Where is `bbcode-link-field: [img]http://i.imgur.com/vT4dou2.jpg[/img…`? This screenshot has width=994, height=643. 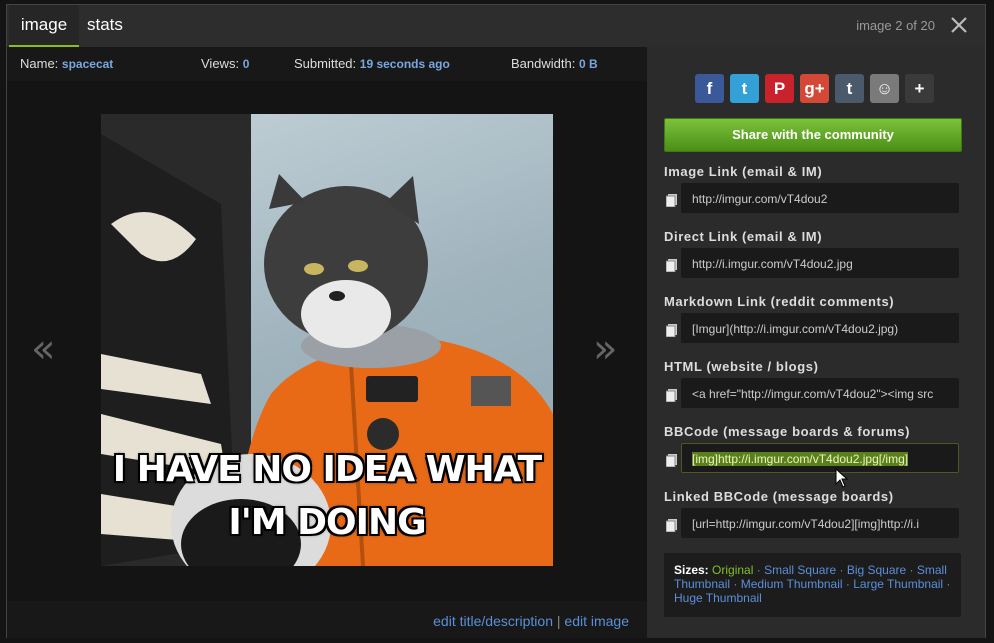 bbcode-link-field: [img]http://i.imgur.com/vT4dou2.jpg[/img… is located at coordinates (820, 458).